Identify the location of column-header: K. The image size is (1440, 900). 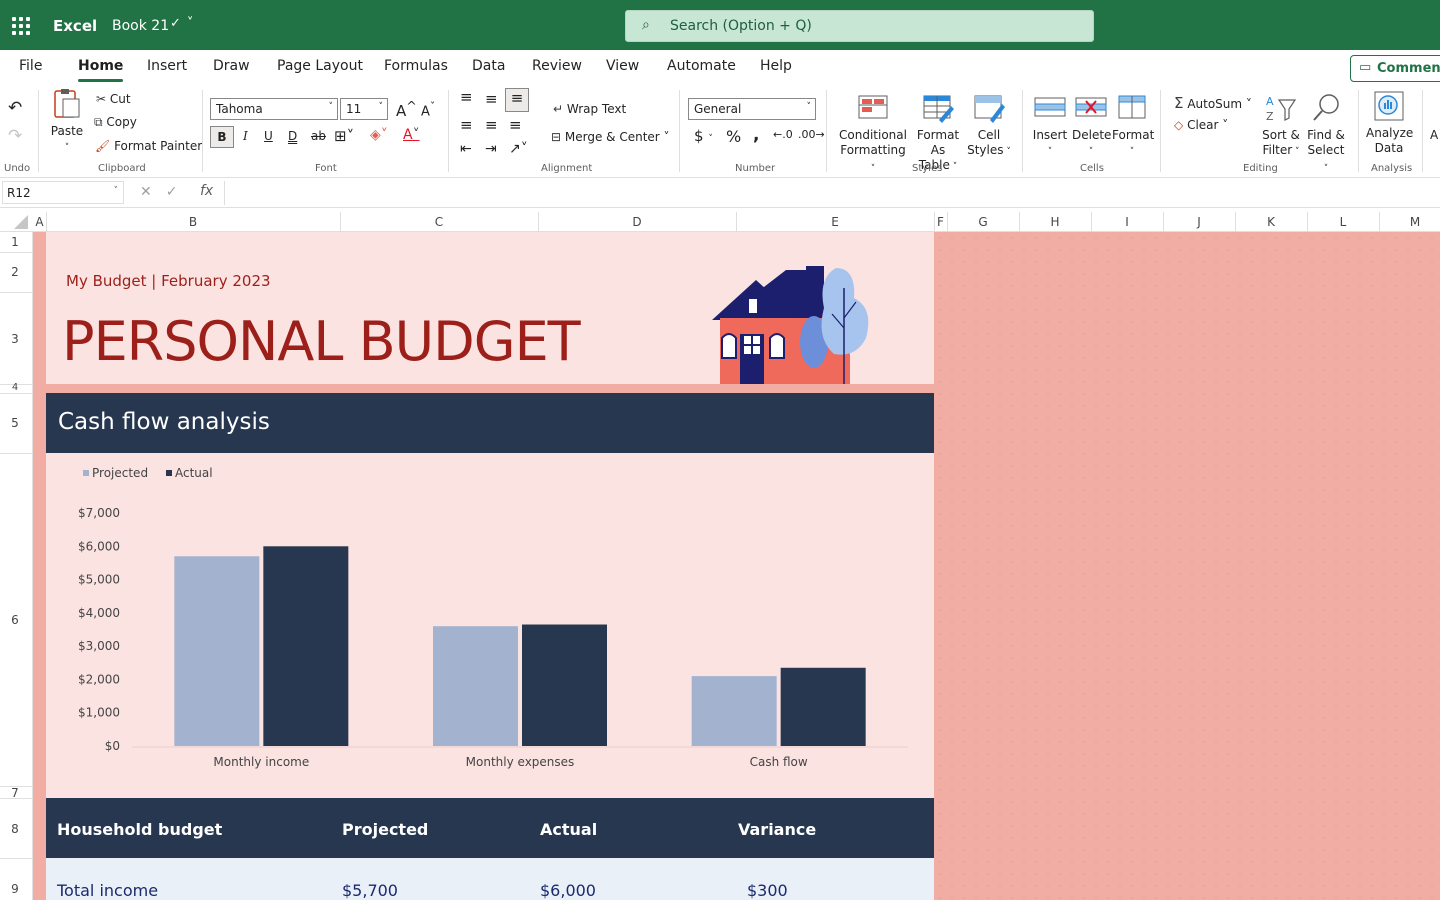
(1271, 222).